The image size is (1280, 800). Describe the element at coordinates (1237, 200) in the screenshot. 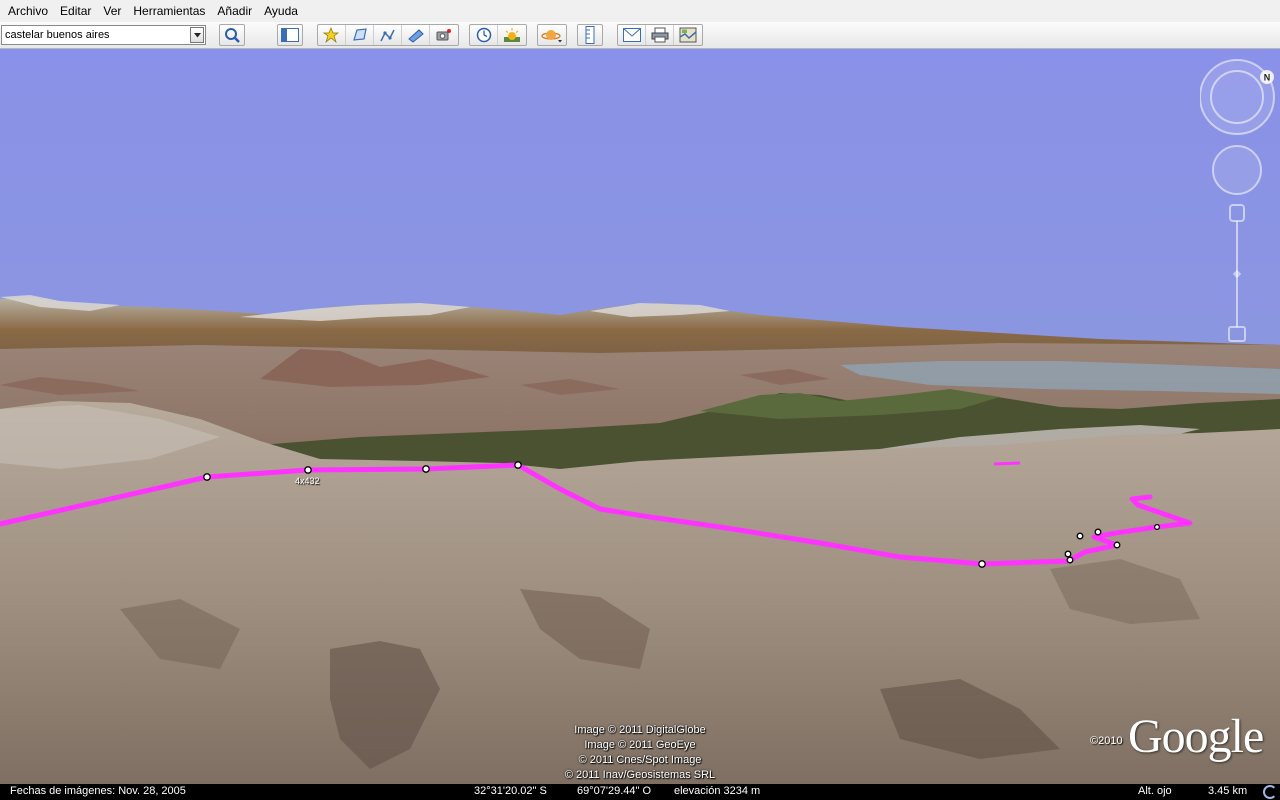

I see `navigation-controls: N` at that location.